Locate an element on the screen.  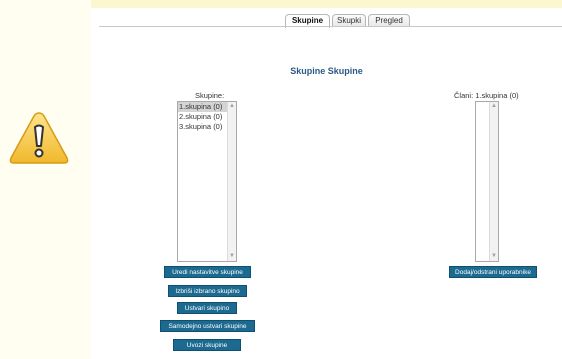
delete-selected-group-button: Izbriši izbrano skupino is located at coordinates (207, 291).